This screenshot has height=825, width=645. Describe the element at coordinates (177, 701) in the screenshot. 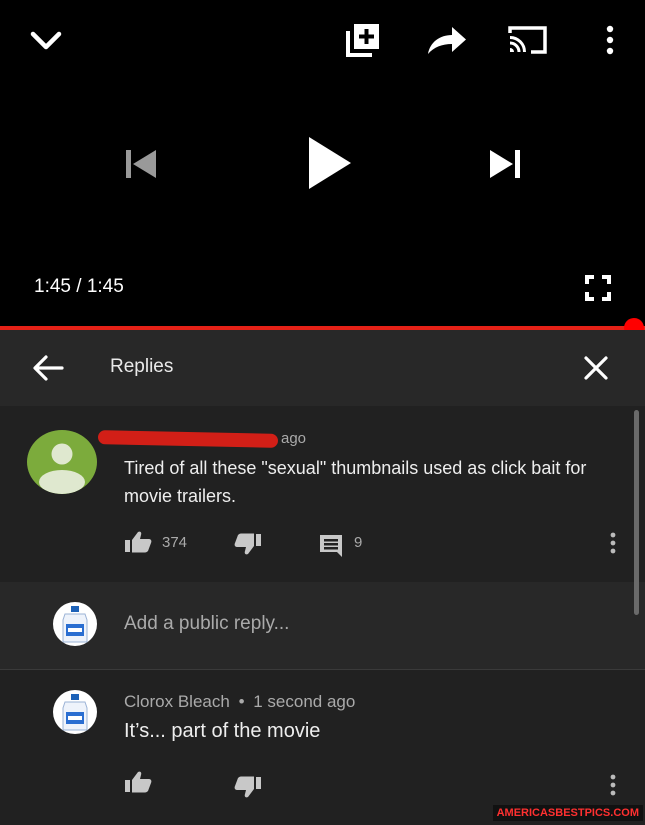

I see `reply-author: Clorox Bleach` at that location.